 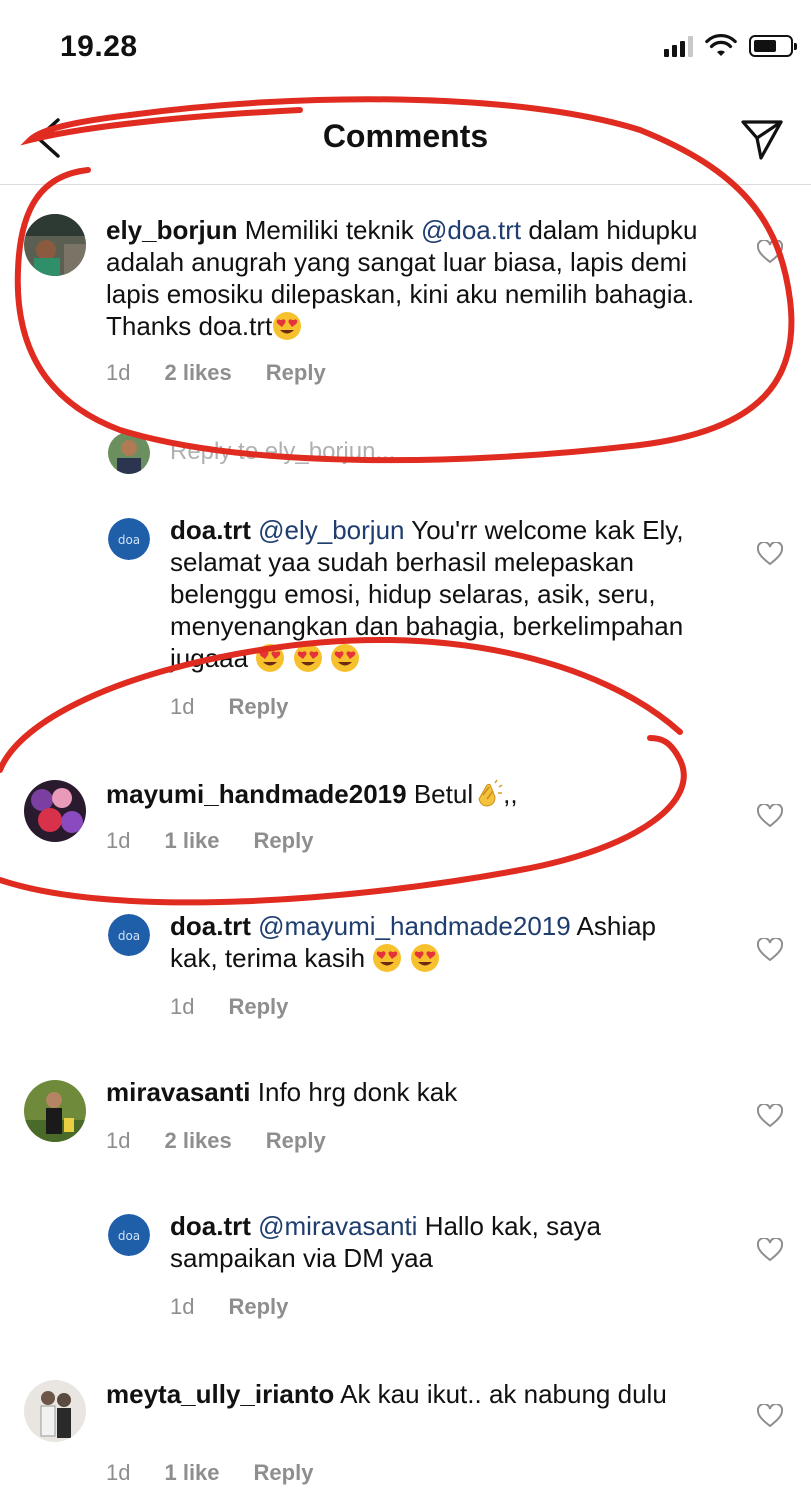 I want to click on comment-username: mayumi_handmade2019, so click(x=256, y=794).